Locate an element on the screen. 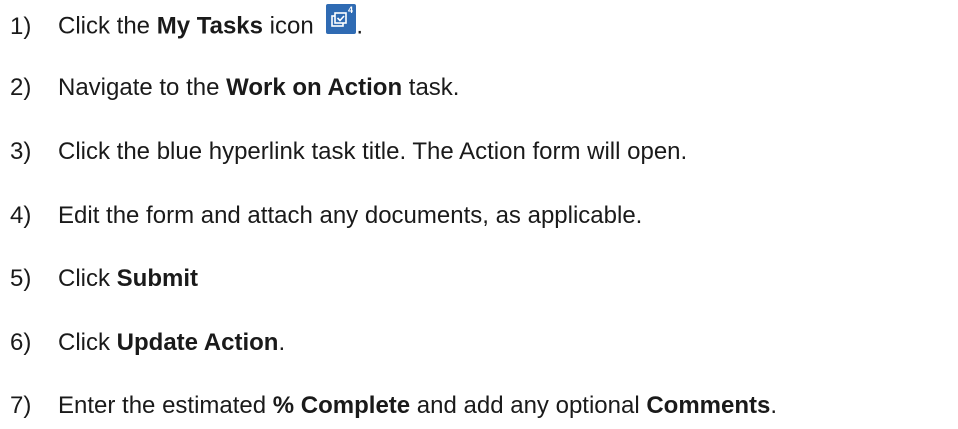  step-number: 6) is located at coordinates (21, 342).